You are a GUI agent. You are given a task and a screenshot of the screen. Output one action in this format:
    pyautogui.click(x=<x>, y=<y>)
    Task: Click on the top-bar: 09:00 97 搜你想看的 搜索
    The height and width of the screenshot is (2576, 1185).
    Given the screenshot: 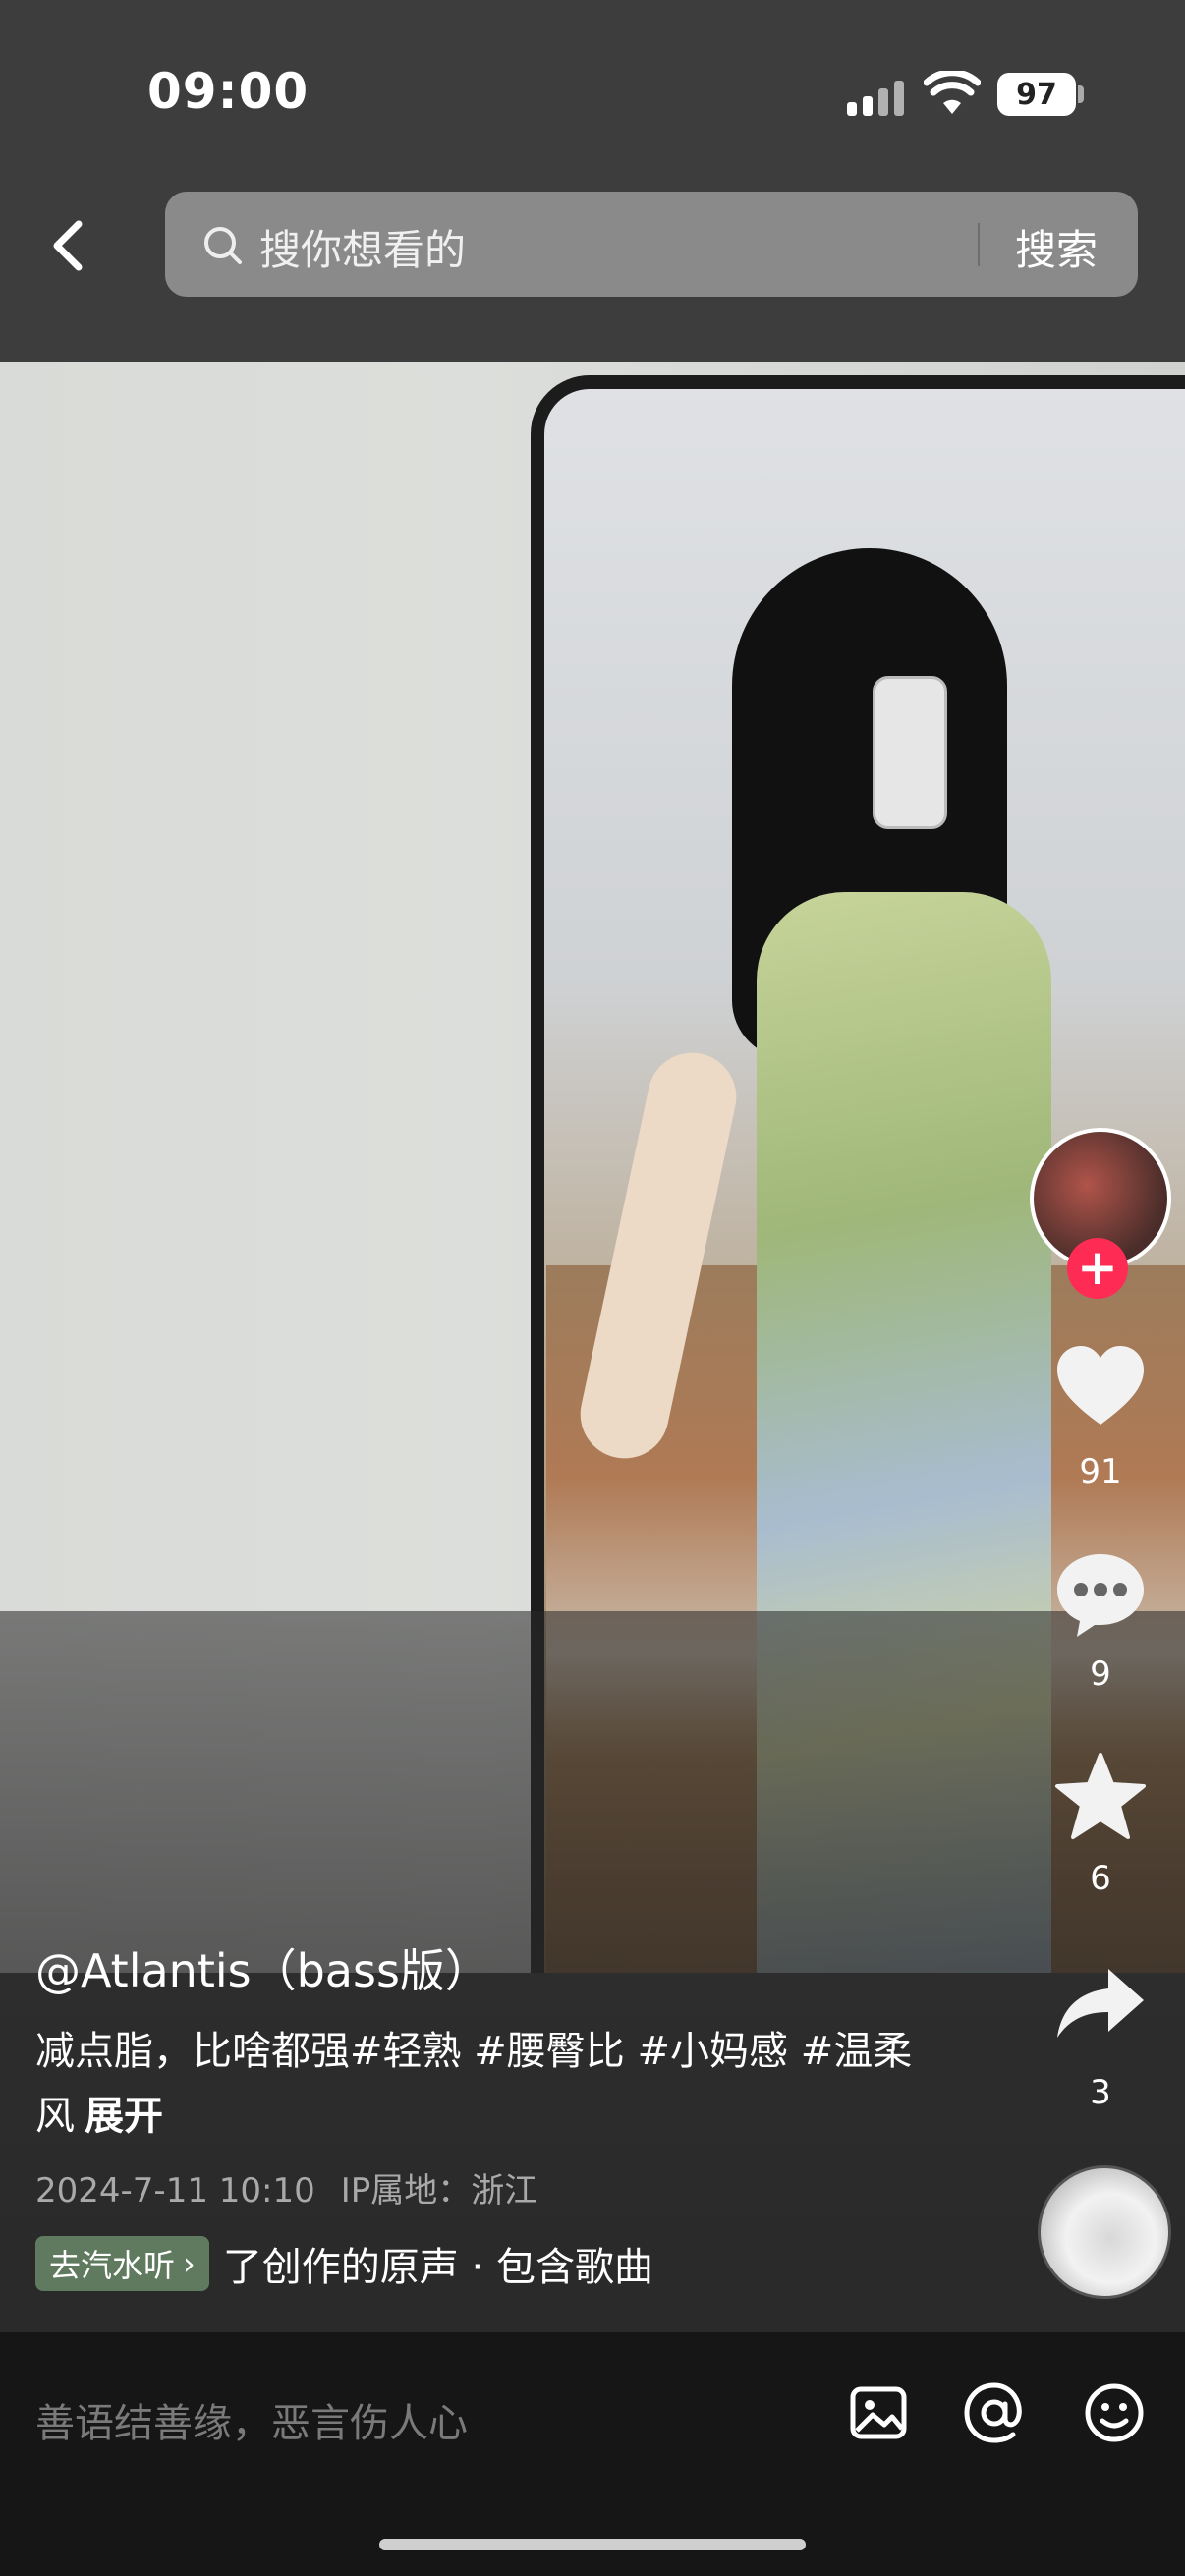 What is the action you would take?
    pyautogui.click(x=592, y=181)
    